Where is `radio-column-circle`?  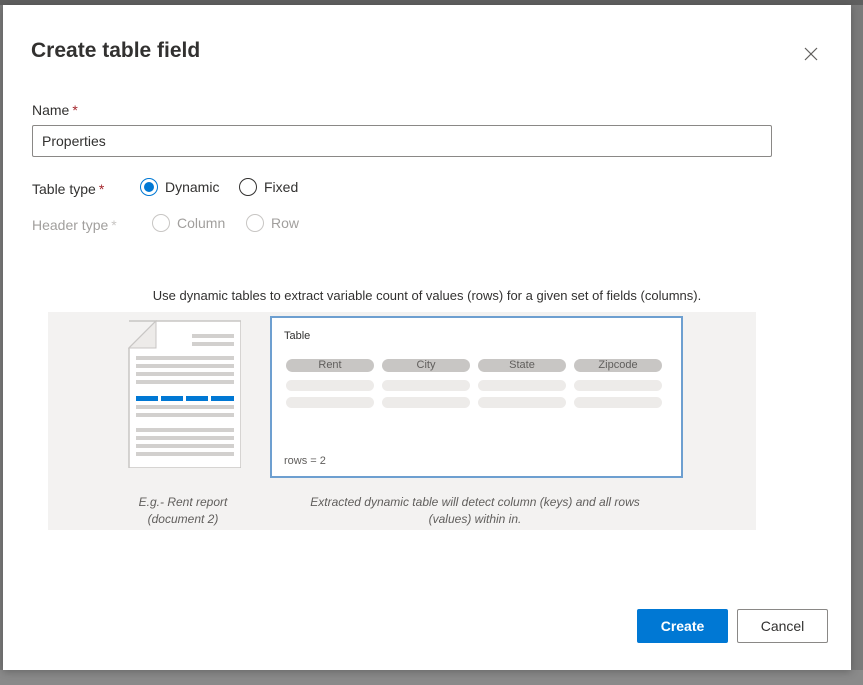
radio-column-circle is located at coordinates (161, 223).